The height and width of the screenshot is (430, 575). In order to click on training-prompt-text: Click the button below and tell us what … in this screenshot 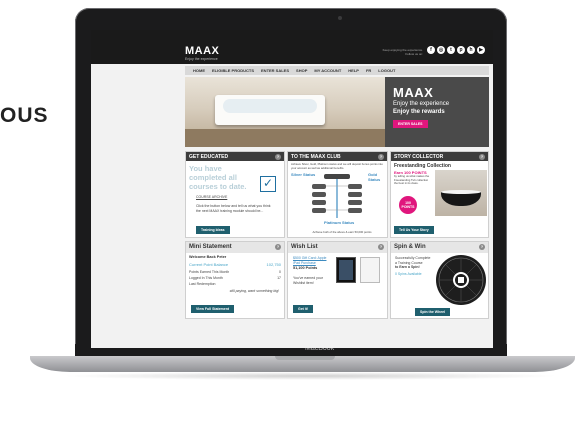, I will do `click(233, 208)`.